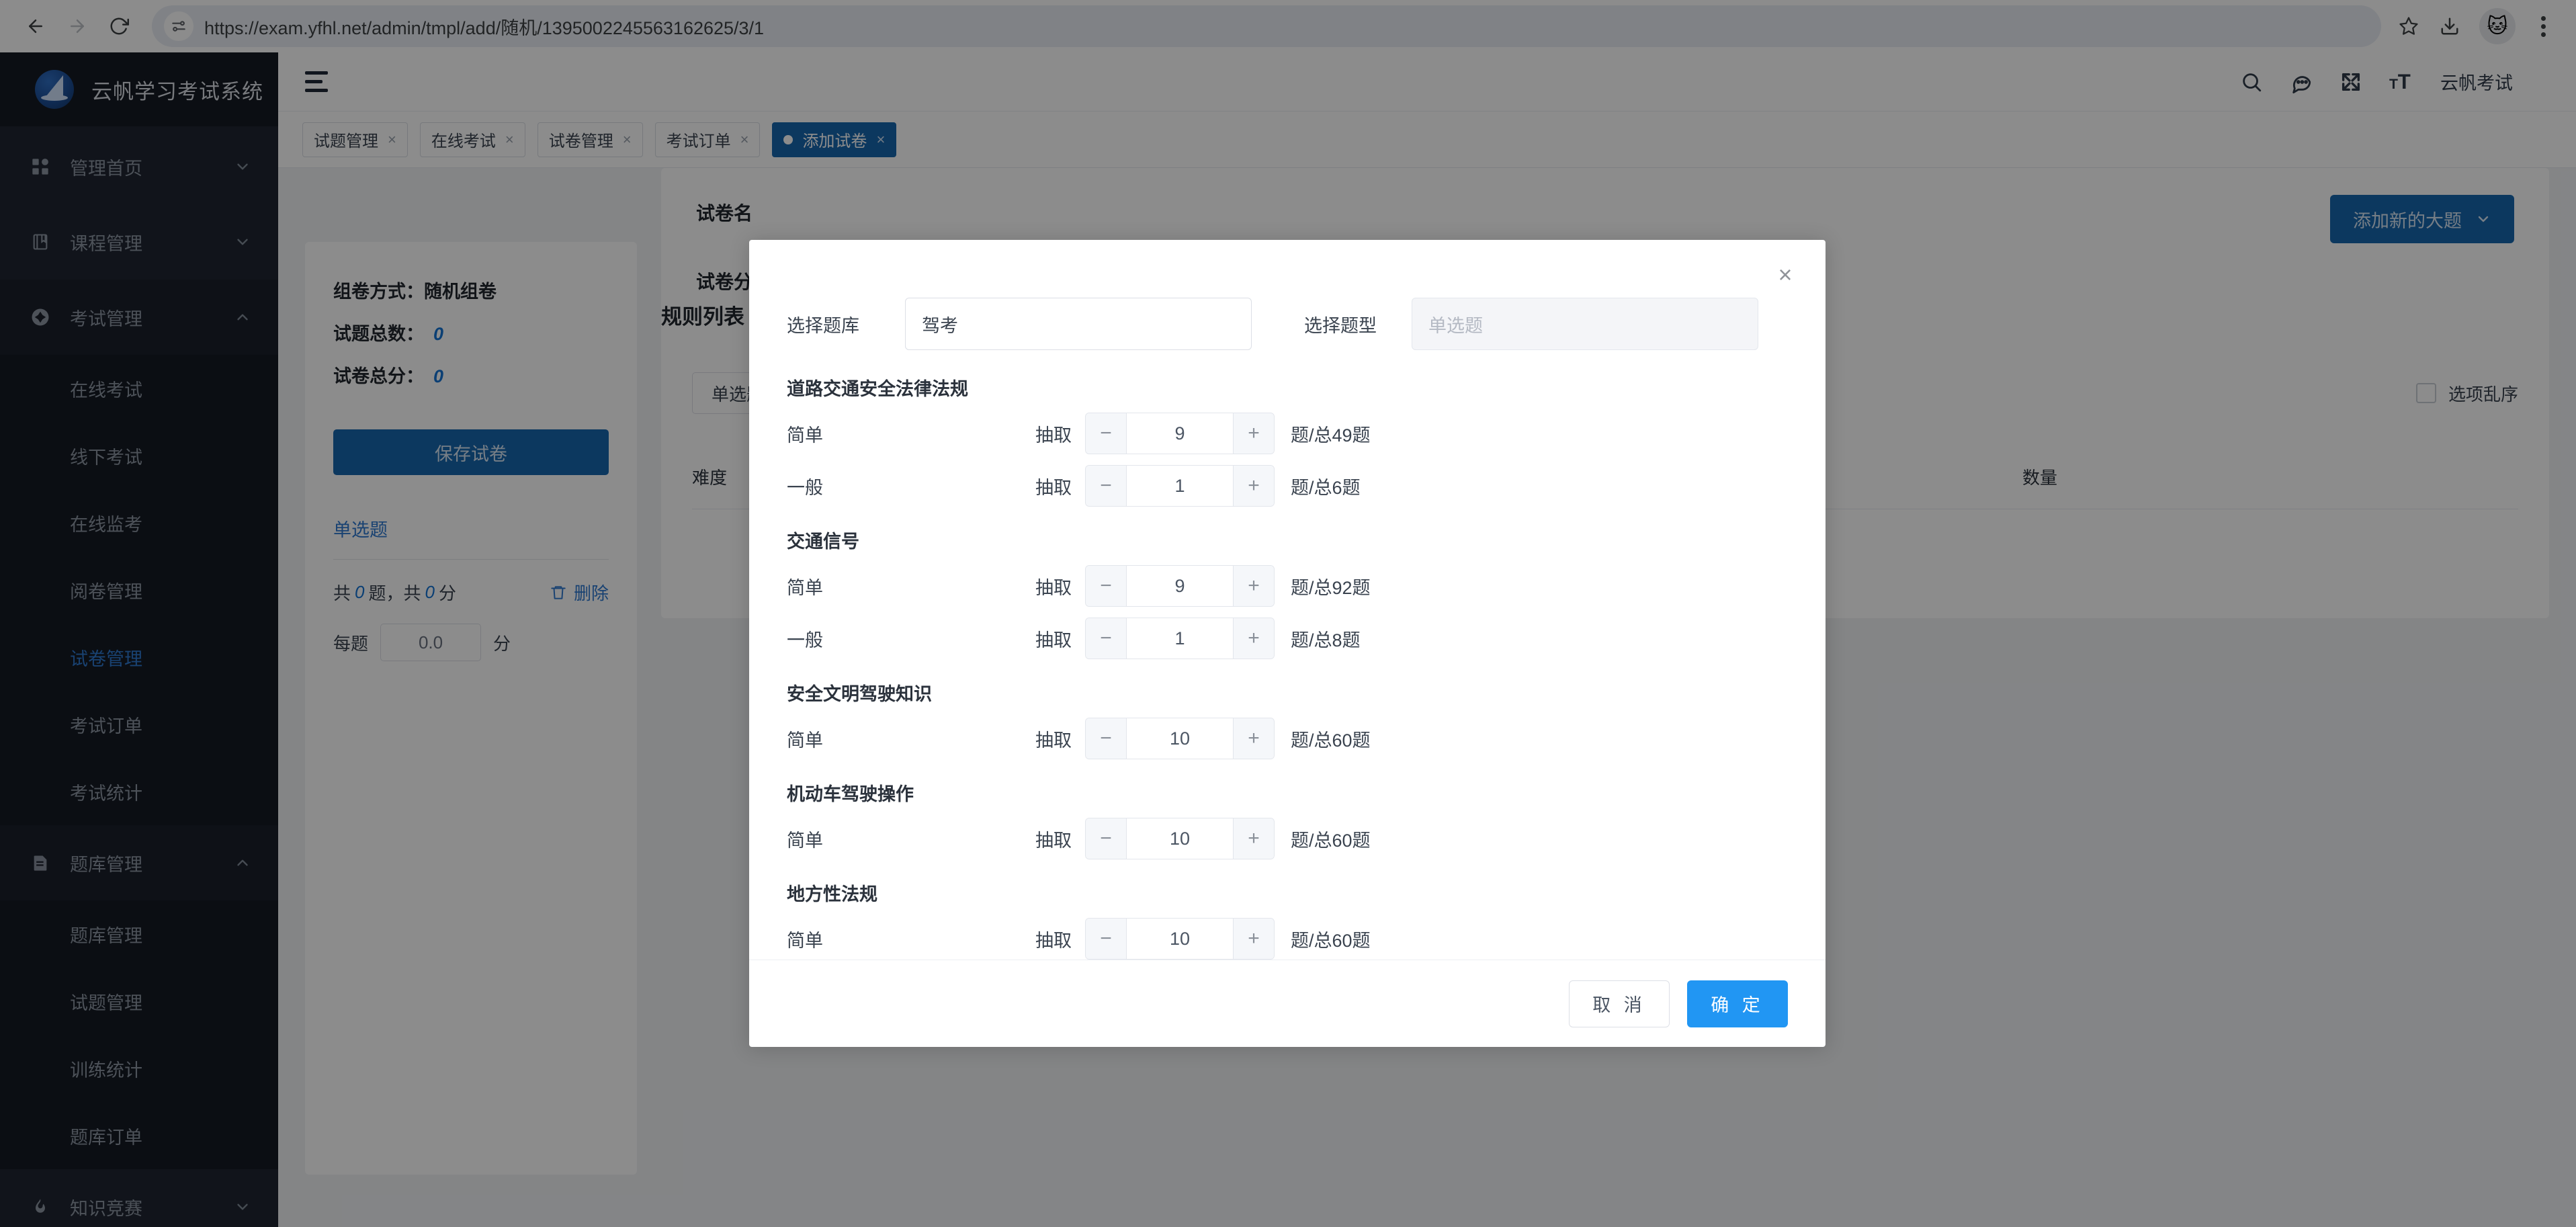 The width and height of the screenshot is (2576, 1227). What do you see at coordinates (1287, 324) in the screenshot?
I see `selection-row: 选择题库 驾考 选择题型 单选题` at bounding box center [1287, 324].